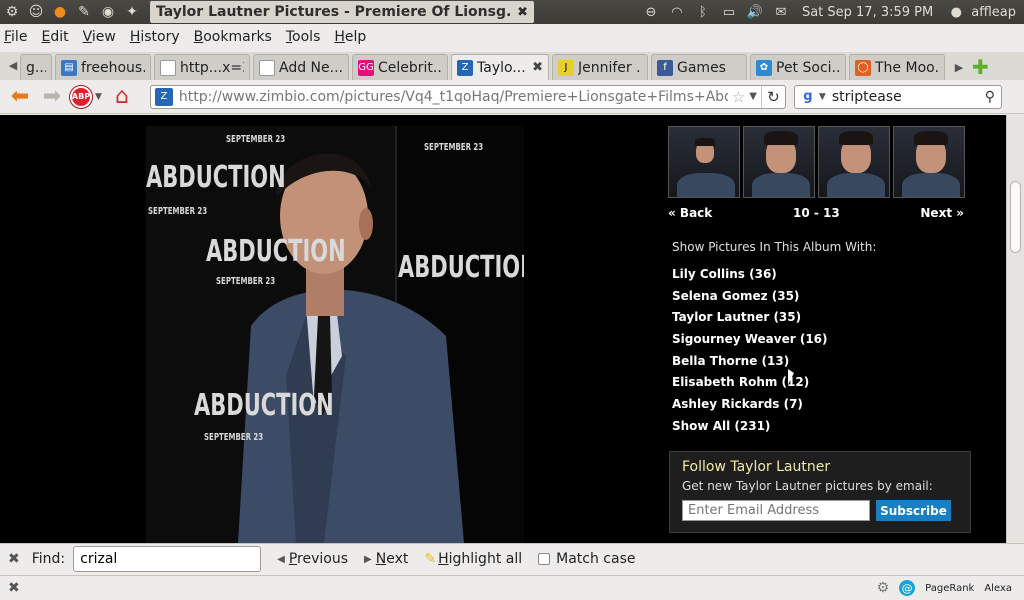 Image resolution: width=1024 pixels, height=600 pixels. What do you see at coordinates (48, 559) in the screenshot?
I see `find-label: Find:` at bounding box center [48, 559].